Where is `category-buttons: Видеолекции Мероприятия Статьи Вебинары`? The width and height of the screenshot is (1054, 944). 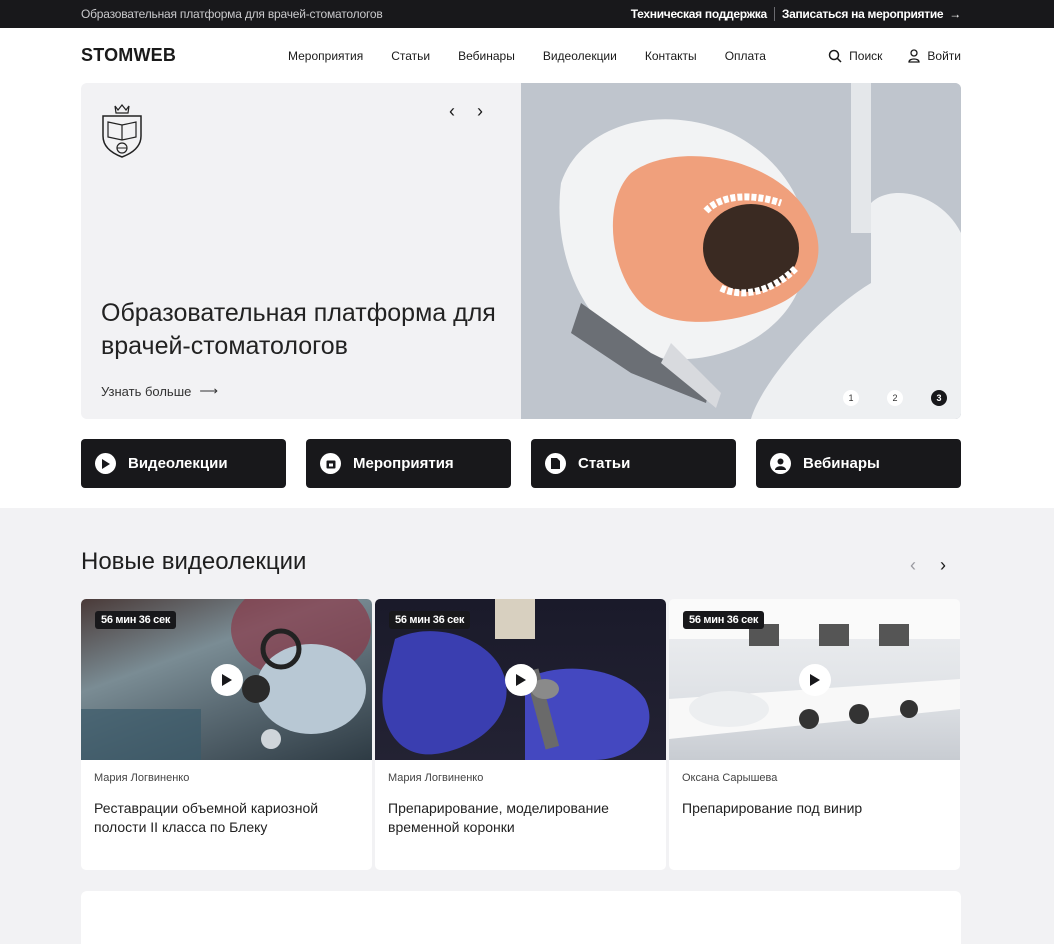
category-buttons: Видеолекции Мероприятия Статьи Вебинары is located at coordinates (521, 463).